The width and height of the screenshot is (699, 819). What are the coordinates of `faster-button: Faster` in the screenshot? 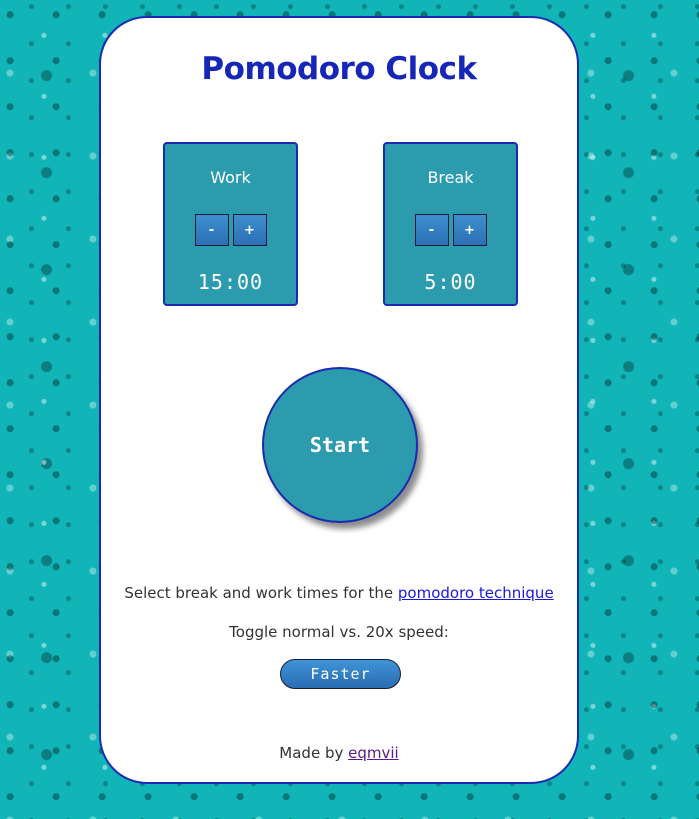 It's located at (340, 674).